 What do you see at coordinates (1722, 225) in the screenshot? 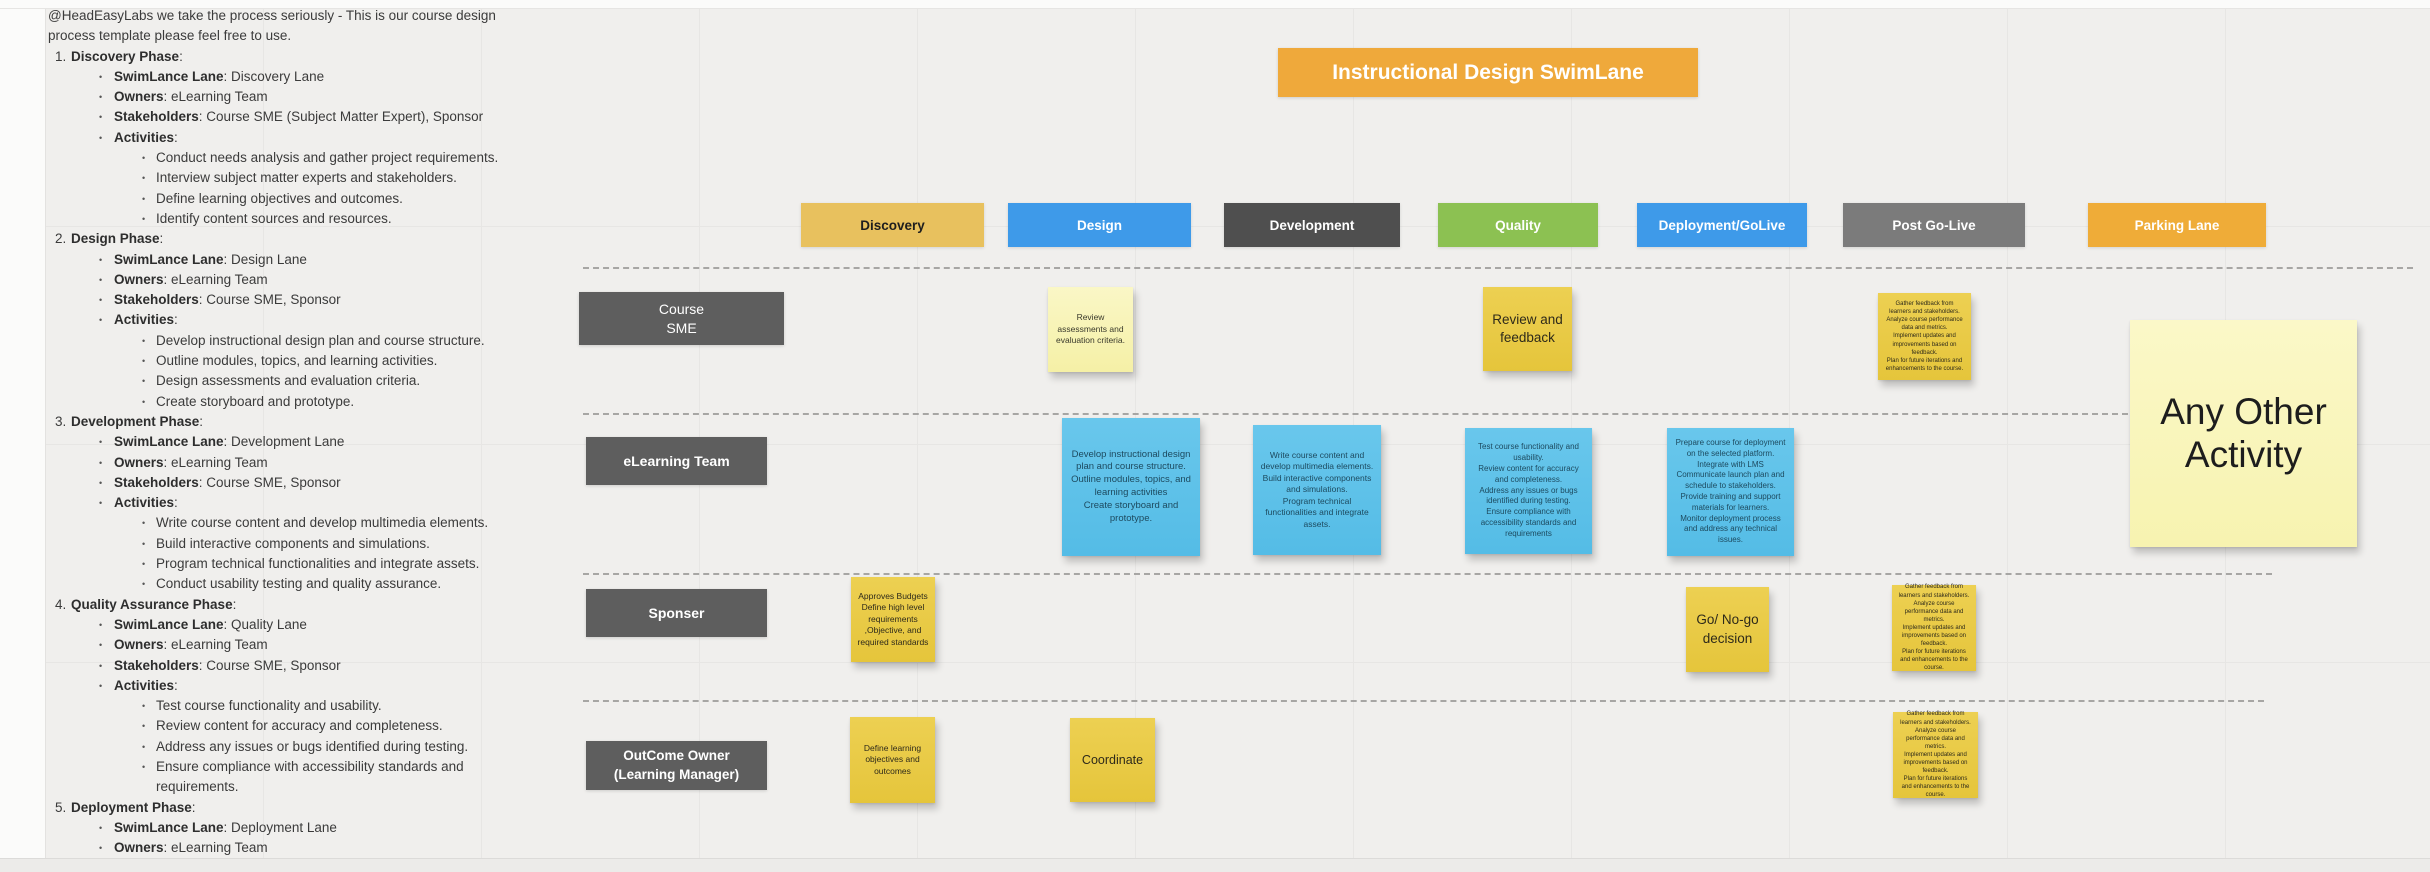
I see `lane-header-deployment-golive: Deployment/GoLive` at bounding box center [1722, 225].